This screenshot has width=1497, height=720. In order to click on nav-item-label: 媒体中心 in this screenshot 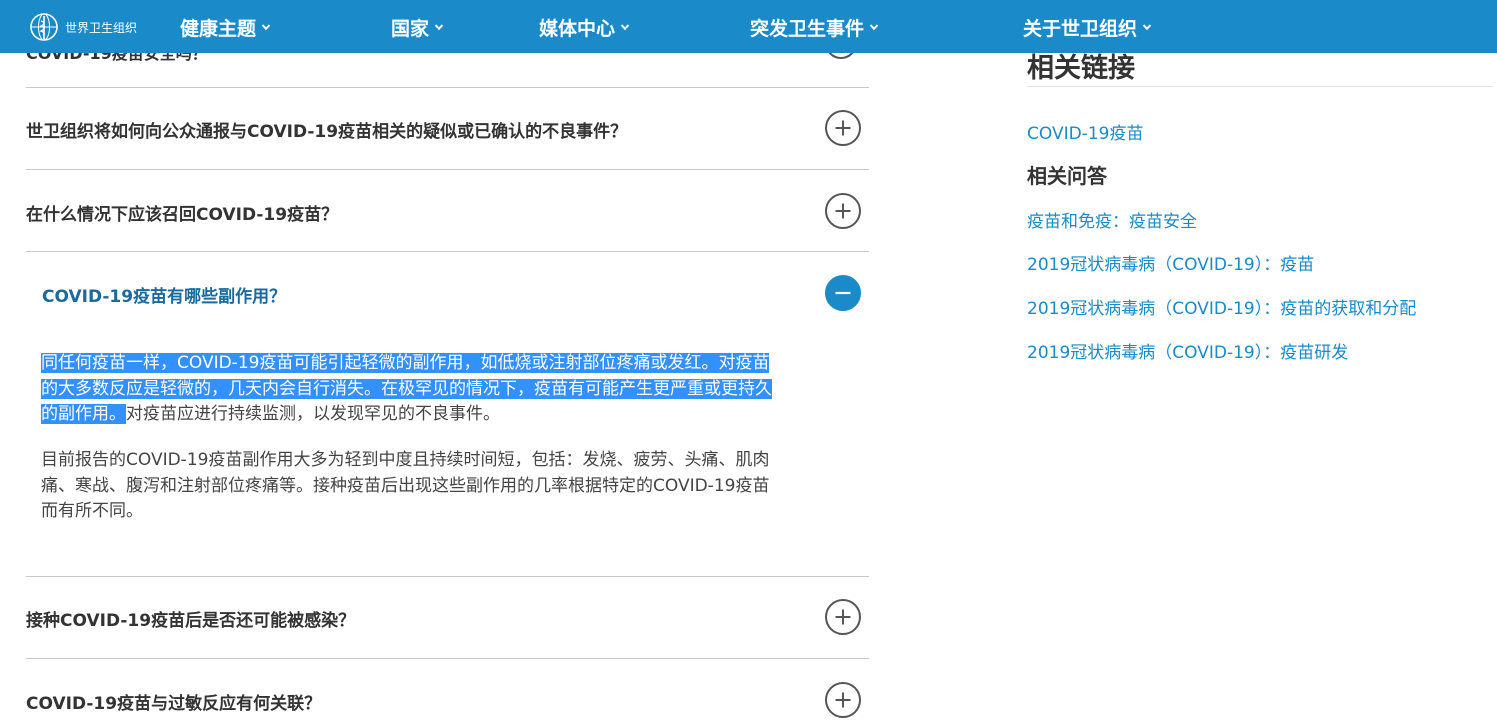, I will do `click(577, 28)`.